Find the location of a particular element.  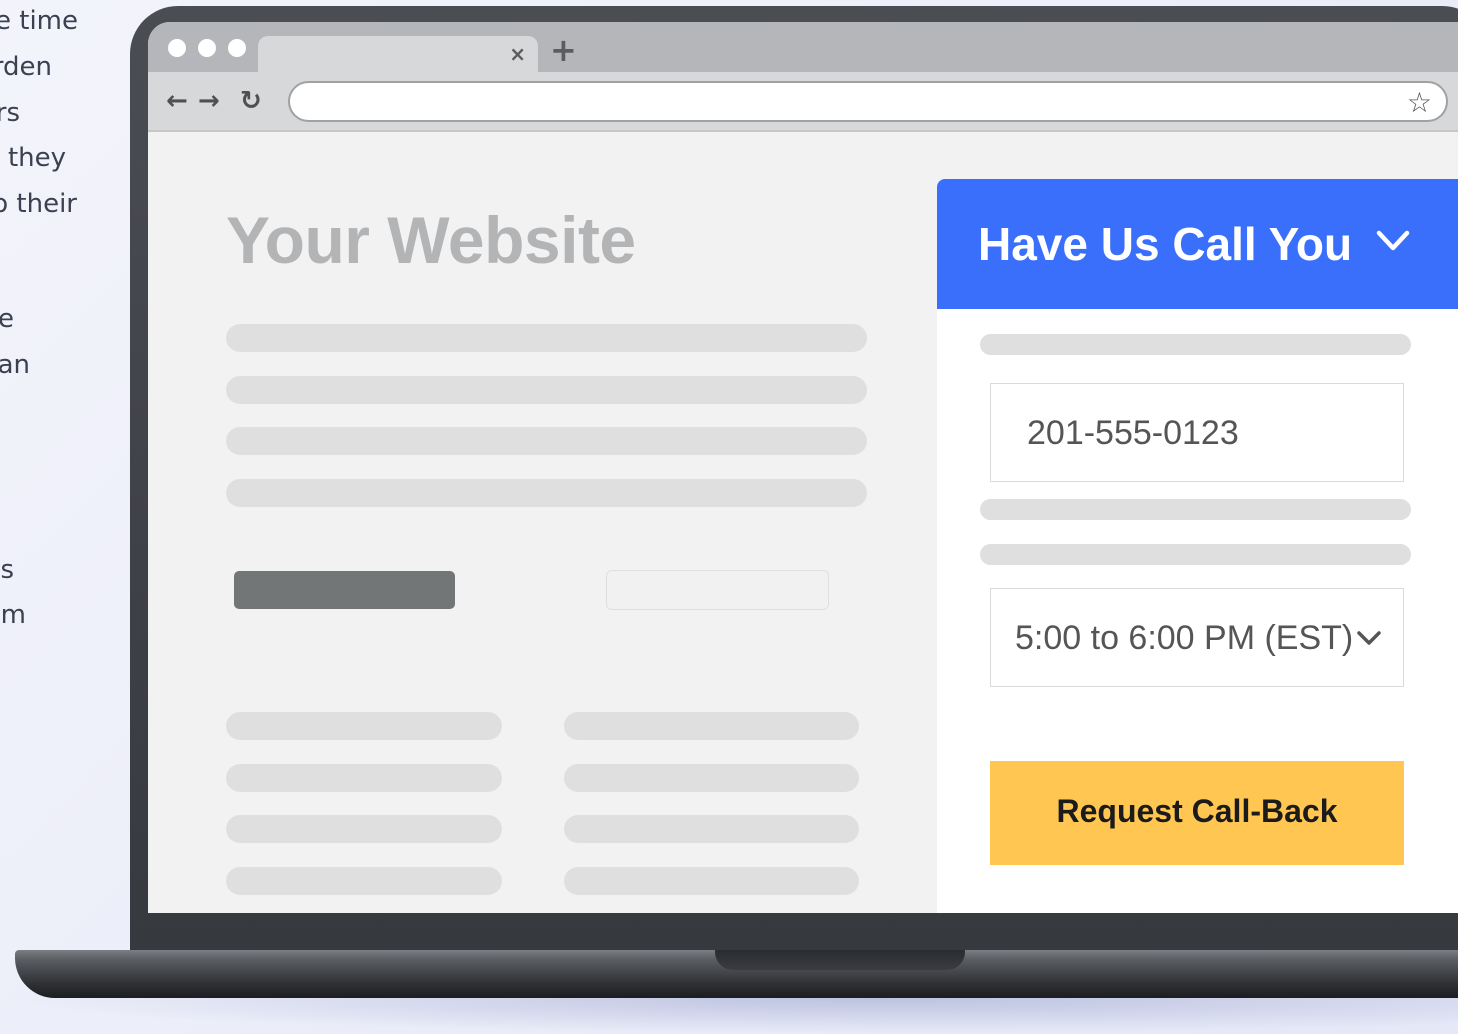

phone-field: 201-555-0123 is located at coordinates (1197, 432).